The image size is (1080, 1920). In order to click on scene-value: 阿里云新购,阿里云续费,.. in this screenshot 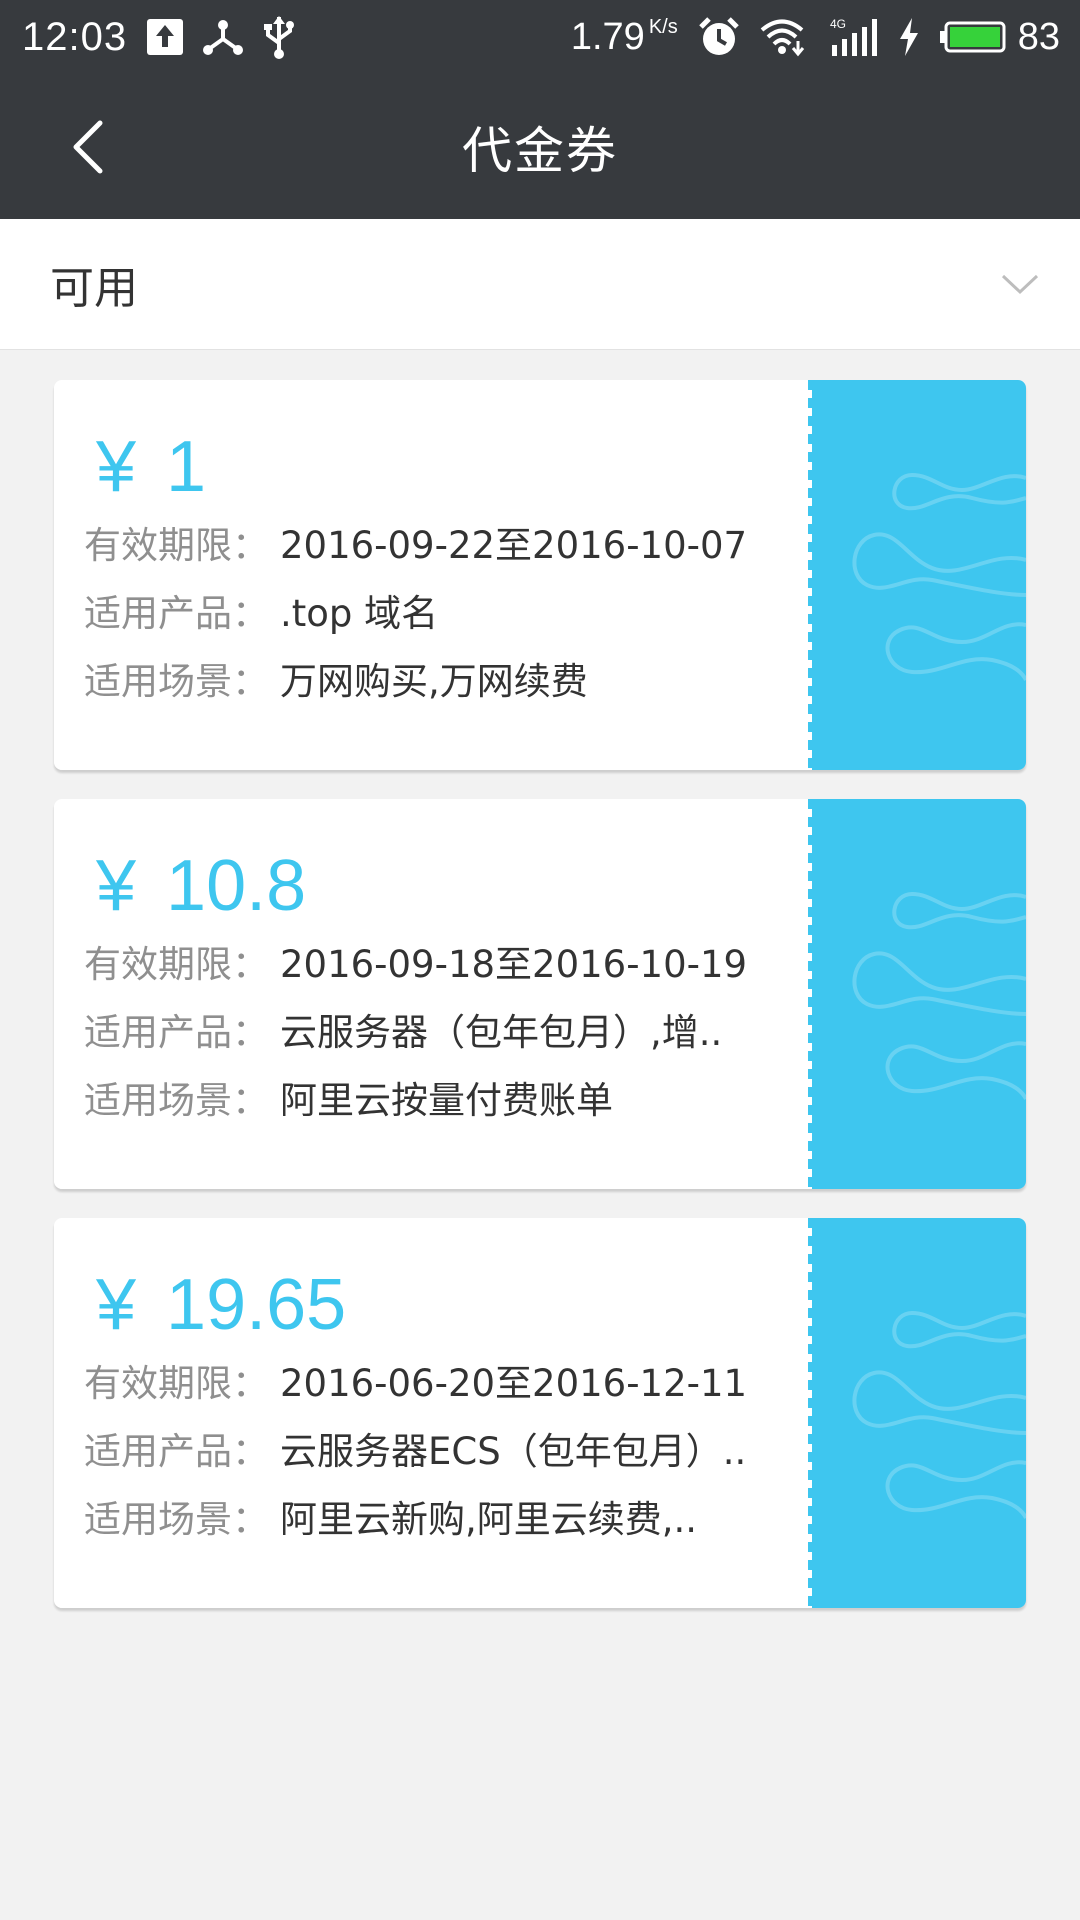, I will do `click(489, 1519)`.